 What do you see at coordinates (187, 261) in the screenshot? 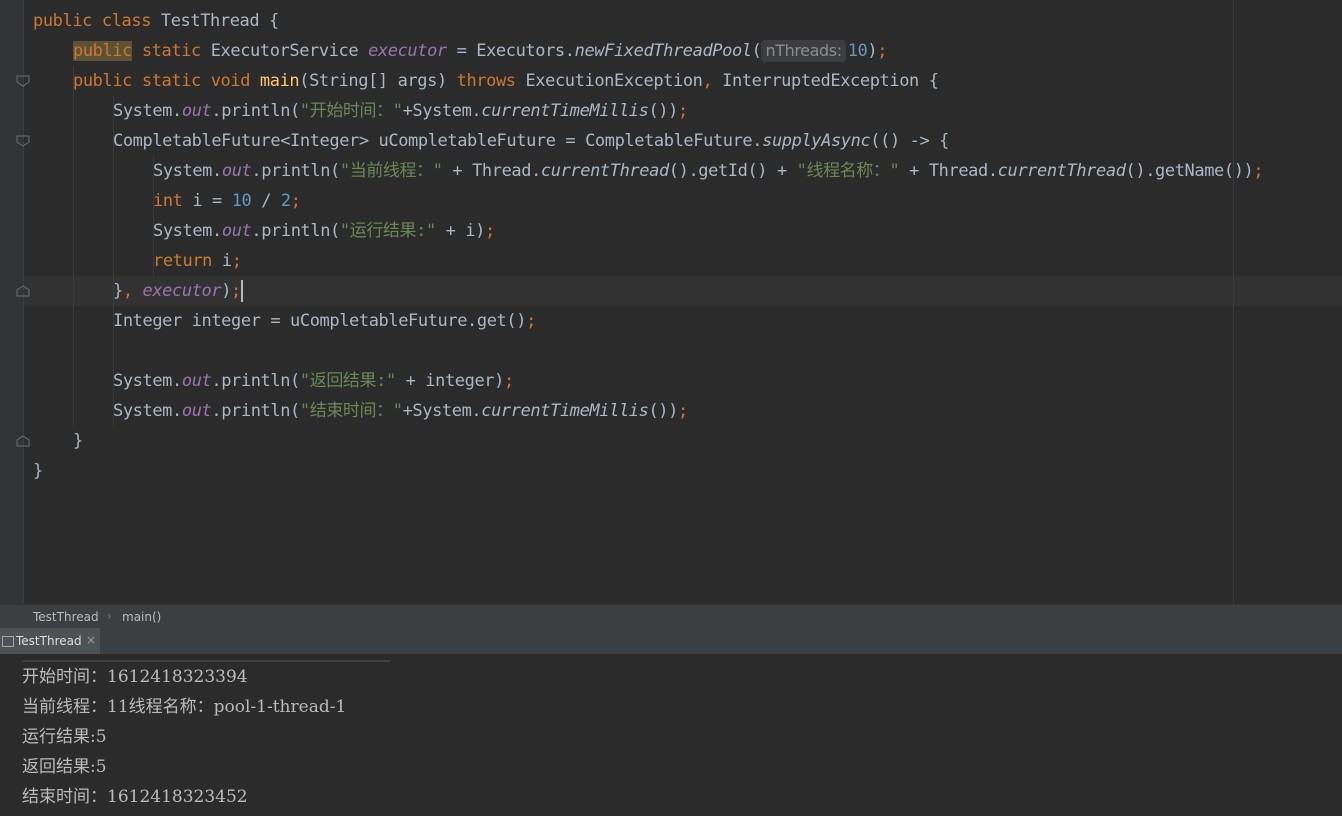
I see `code-token-kw: return` at bounding box center [187, 261].